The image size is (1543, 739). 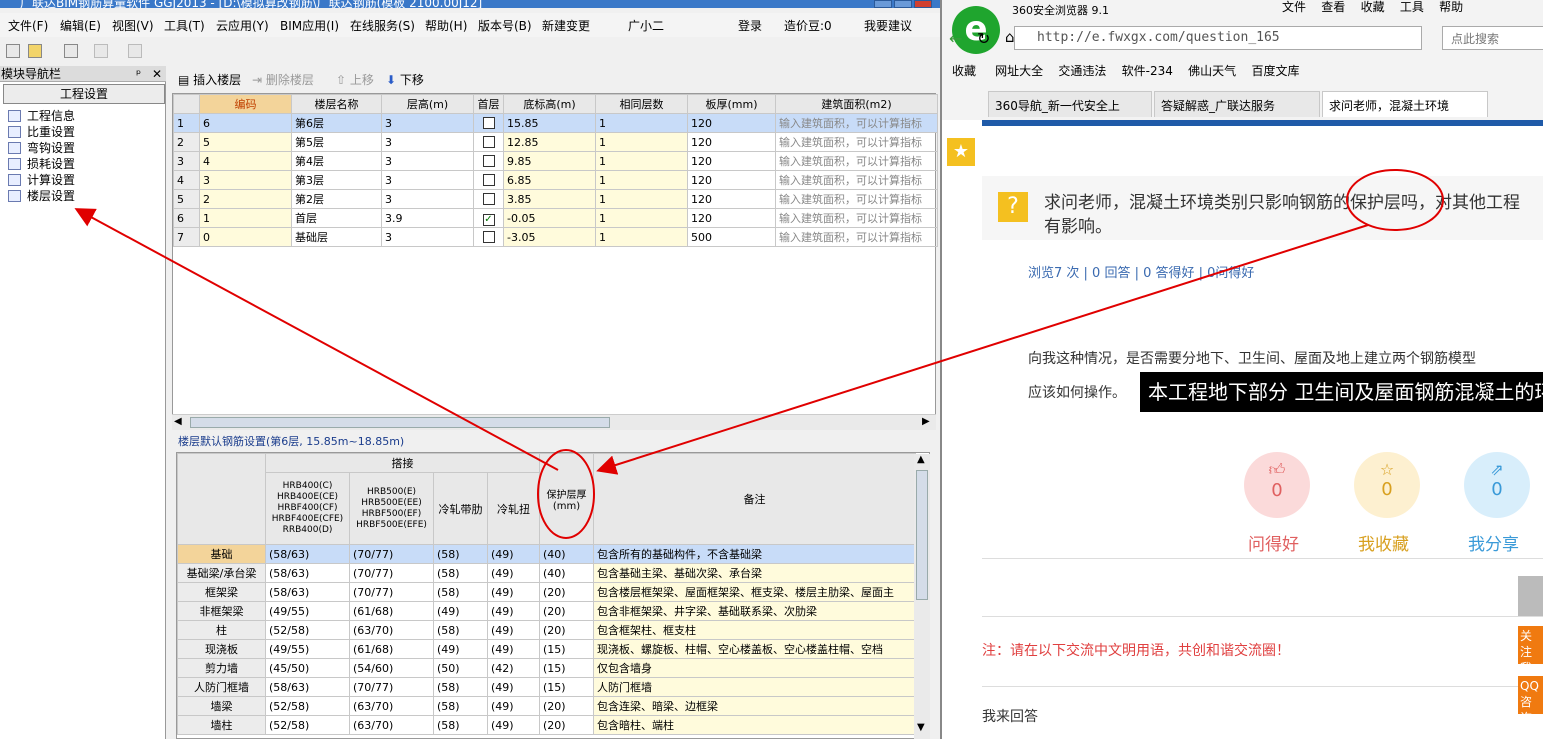 What do you see at coordinates (1019, 71) in the screenshot?
I see `bookmark-sites: 网址大全` at bounding box center [1019, 71].